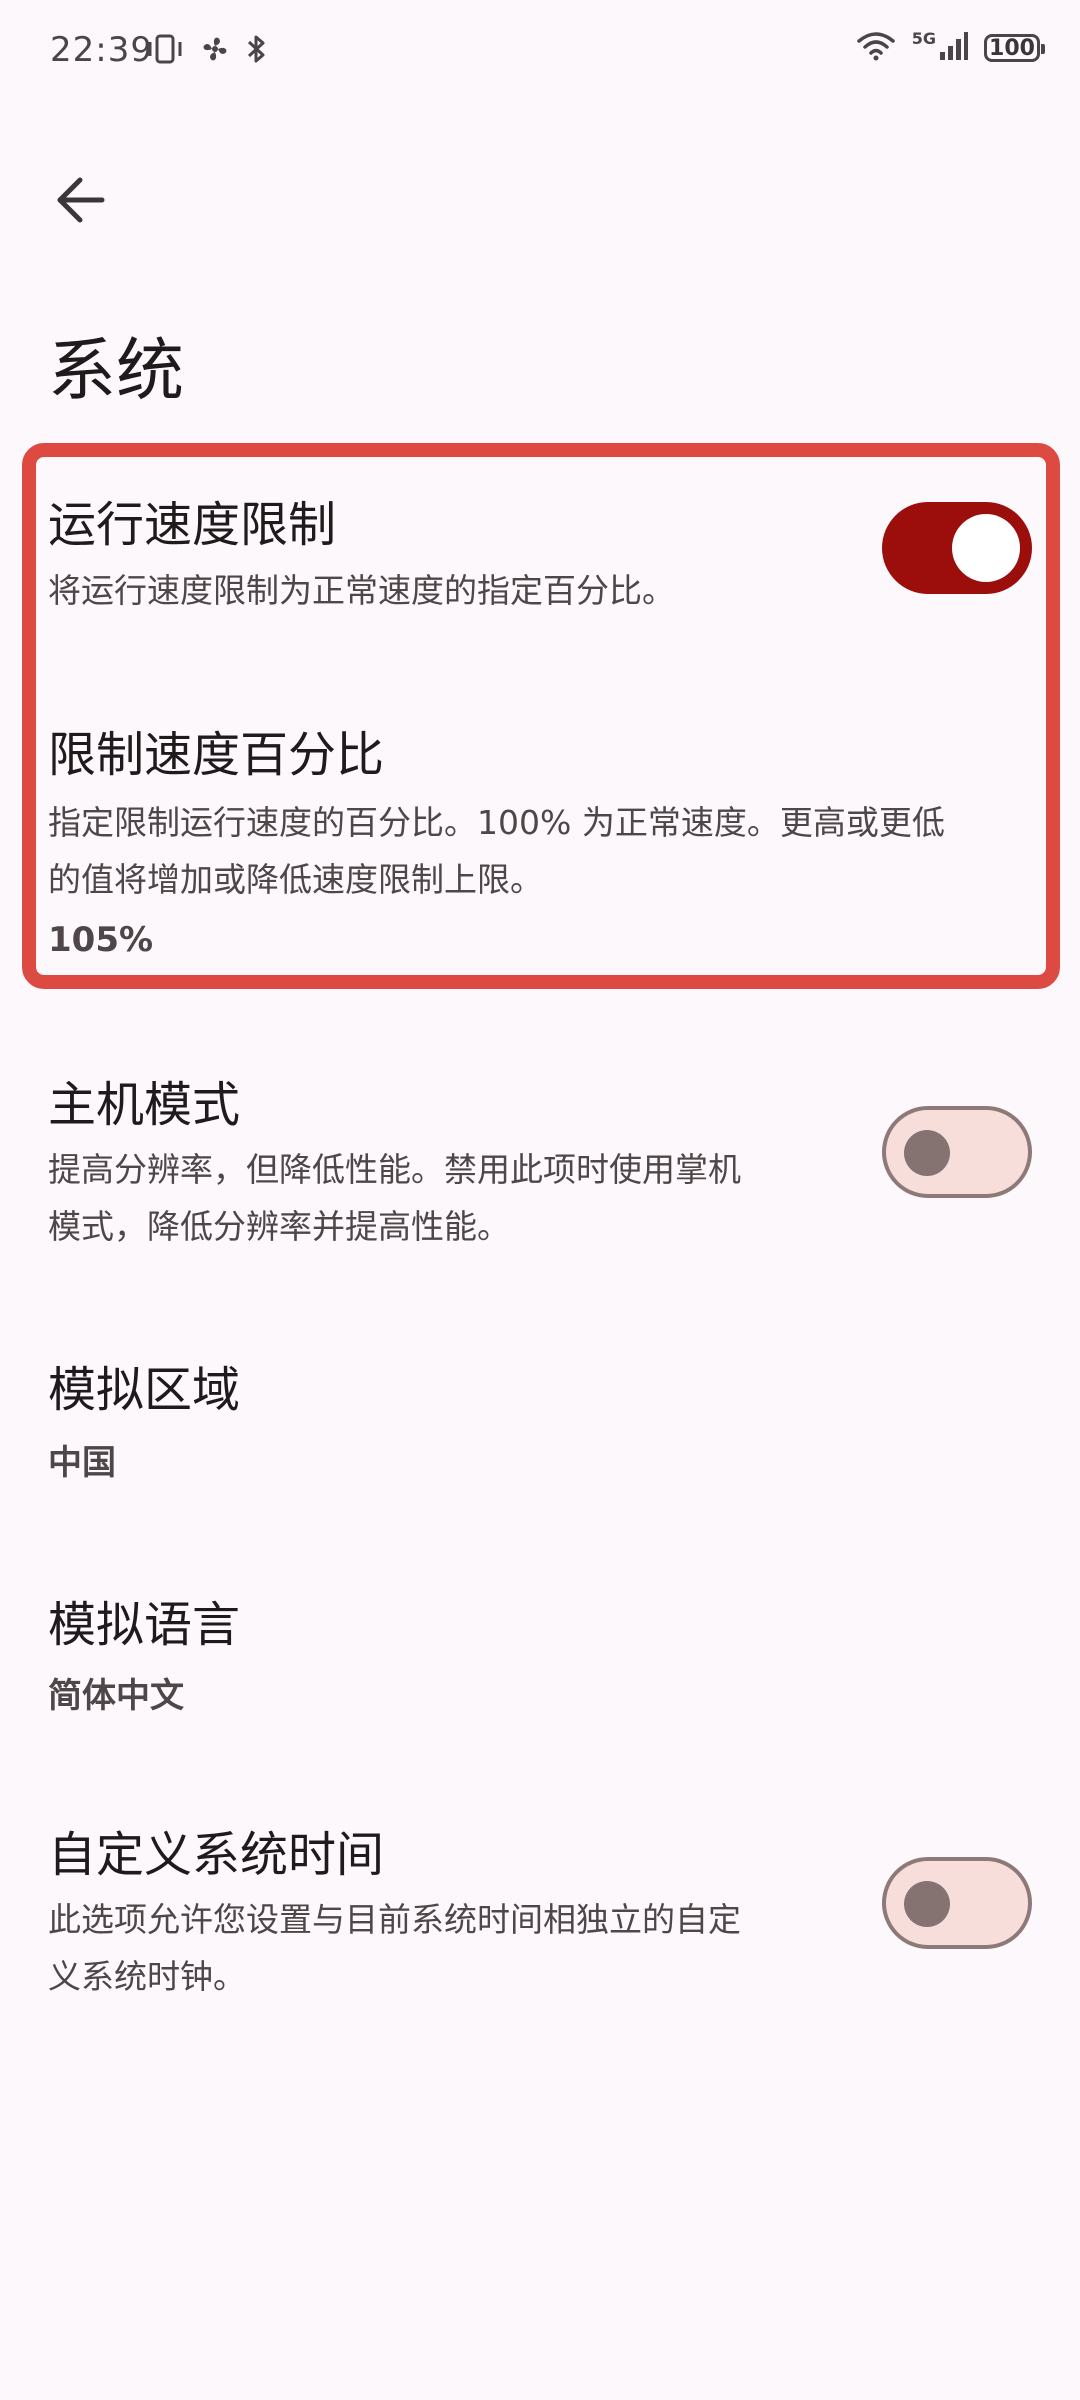  Describe the element at coordinates (192, 525) in the screenshot. I see `speed-limit-title: 运行速度限制` at that location.